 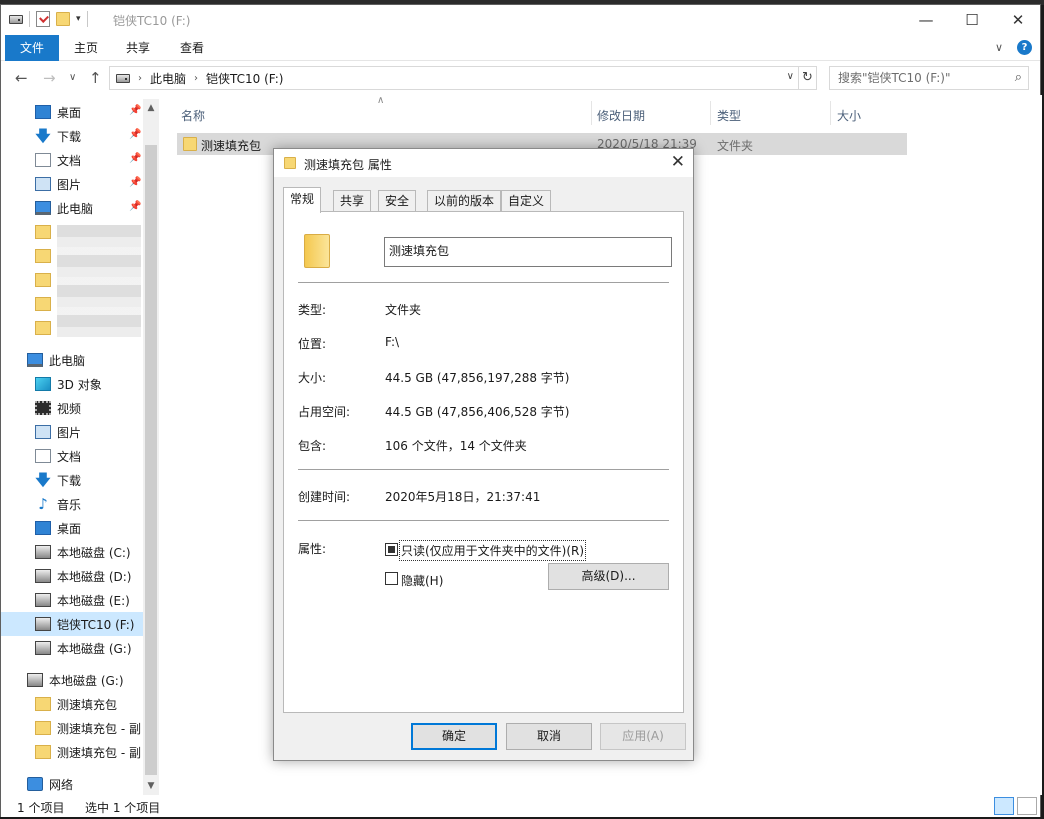 I want to click on scroll-up-chevron-icon: ▲, so click(x=151, y=108).